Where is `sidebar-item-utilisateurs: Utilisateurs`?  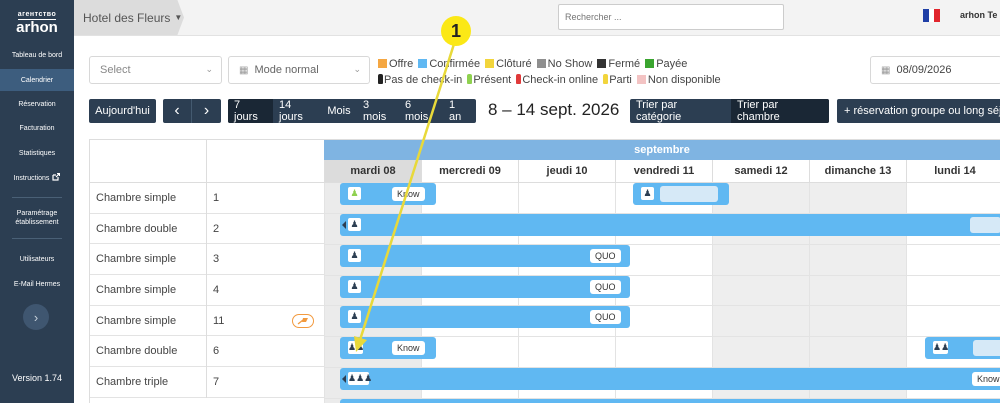
sidebar-item-utilisateurs: Utilisateurs is located at coordinates (37, 259).